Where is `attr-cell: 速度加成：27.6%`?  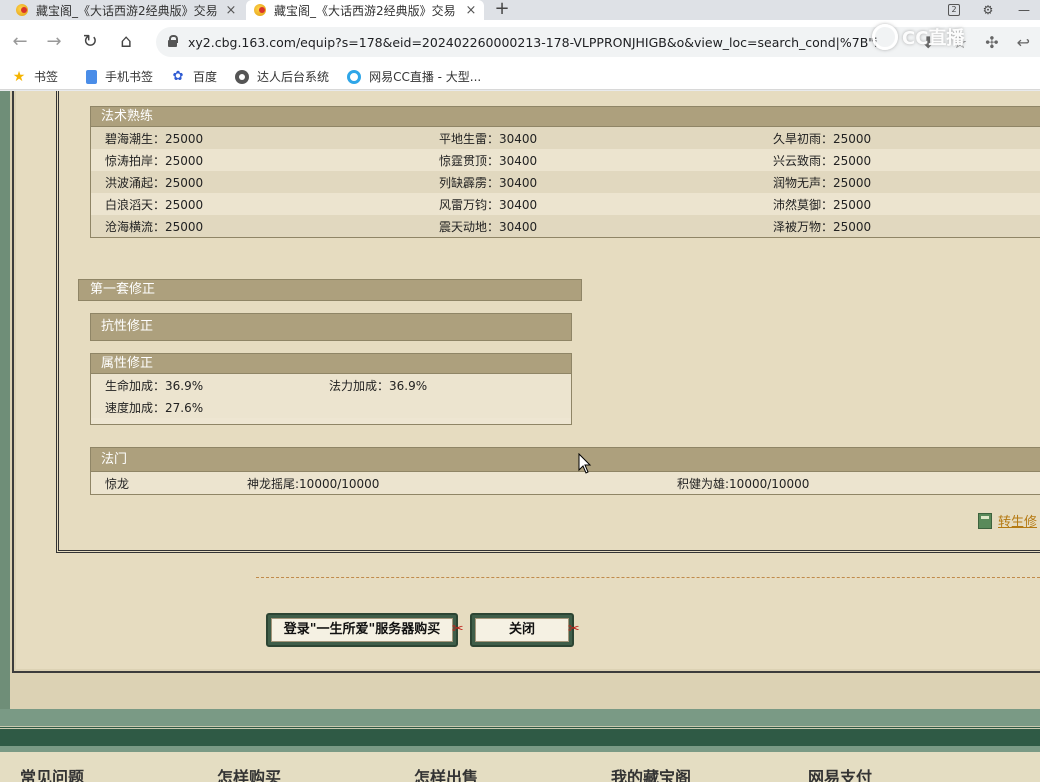 attr-cell: 速度加成：27.6% is located at coordinates (154, 407).